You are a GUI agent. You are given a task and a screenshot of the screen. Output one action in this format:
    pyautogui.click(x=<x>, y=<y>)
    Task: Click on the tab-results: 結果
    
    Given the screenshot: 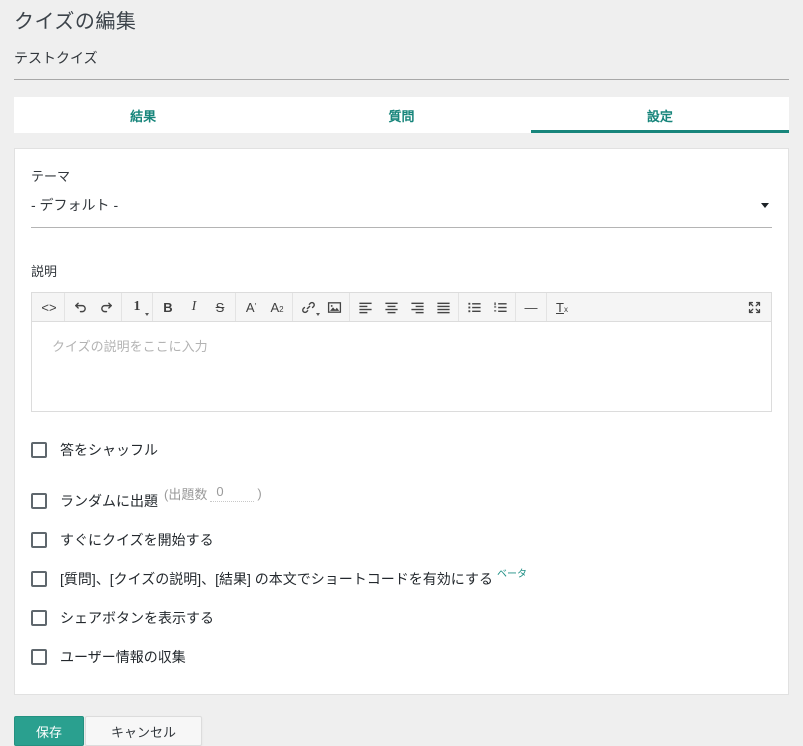 What is the action you would take?
    pyautogui.click(x=143, y=115)
    